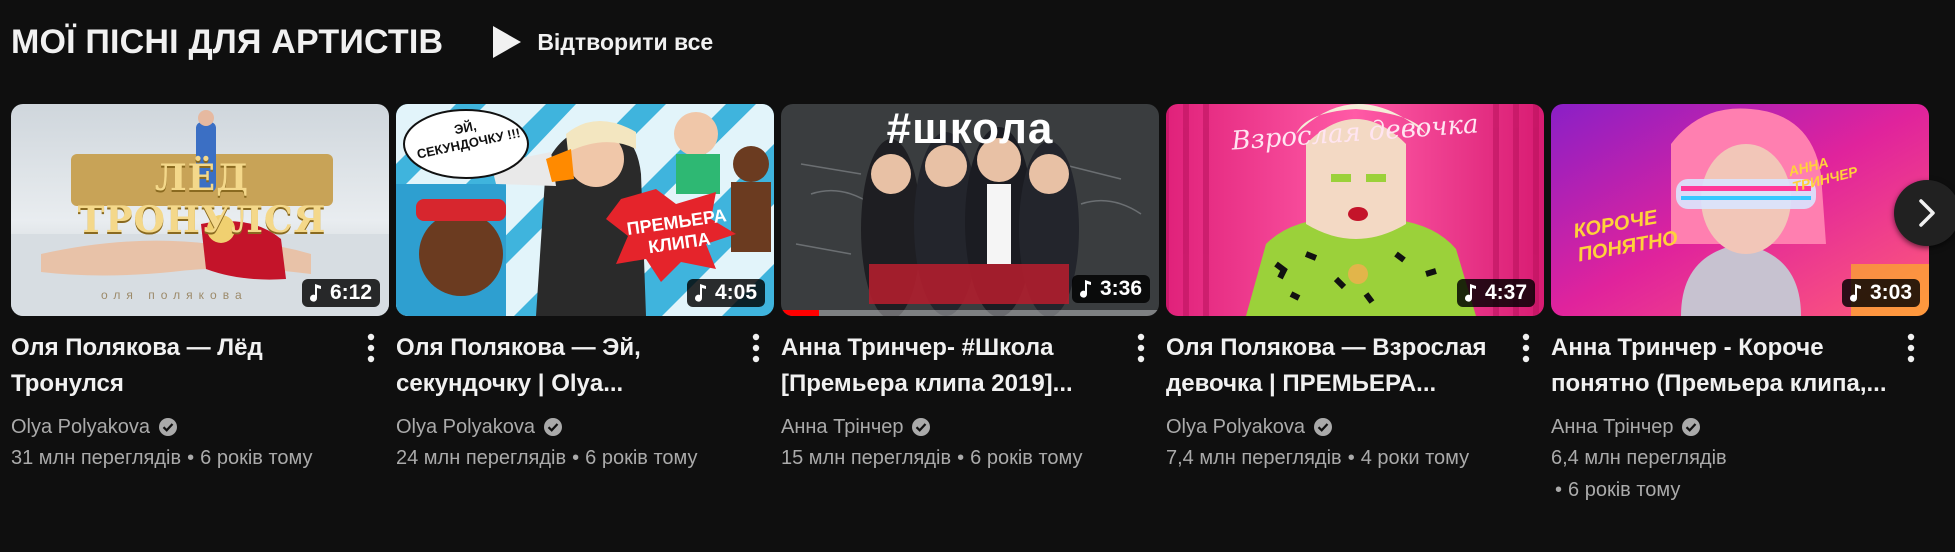 The height and width of the screenshot is (552, 1955). I want to click on duration-badge: 4:05, so click(725, 293).